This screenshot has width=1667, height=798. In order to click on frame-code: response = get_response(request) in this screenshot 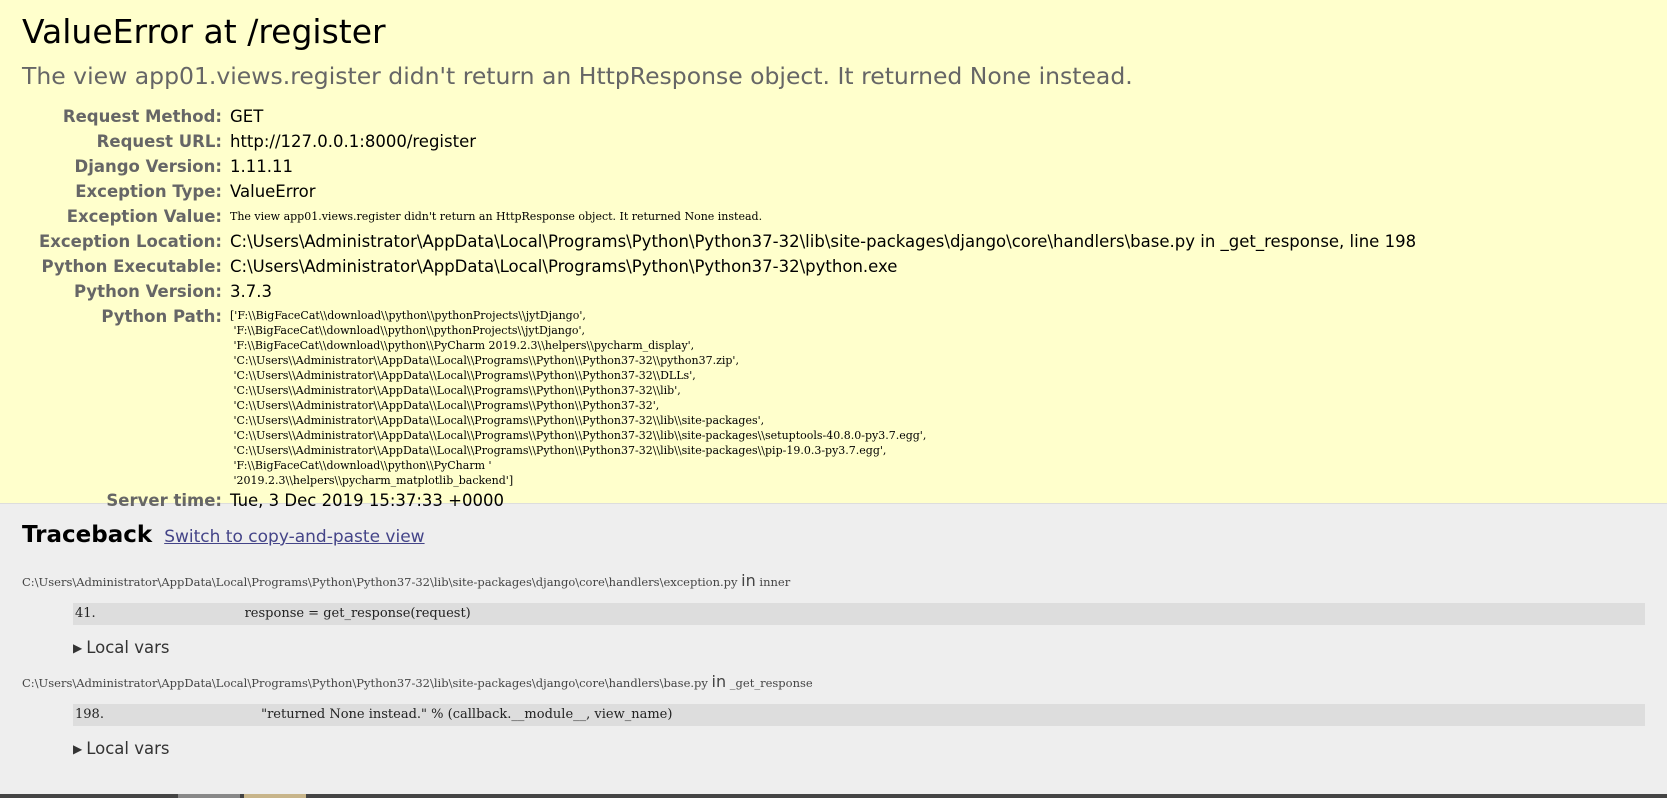, I will do `click(333, 613)`.